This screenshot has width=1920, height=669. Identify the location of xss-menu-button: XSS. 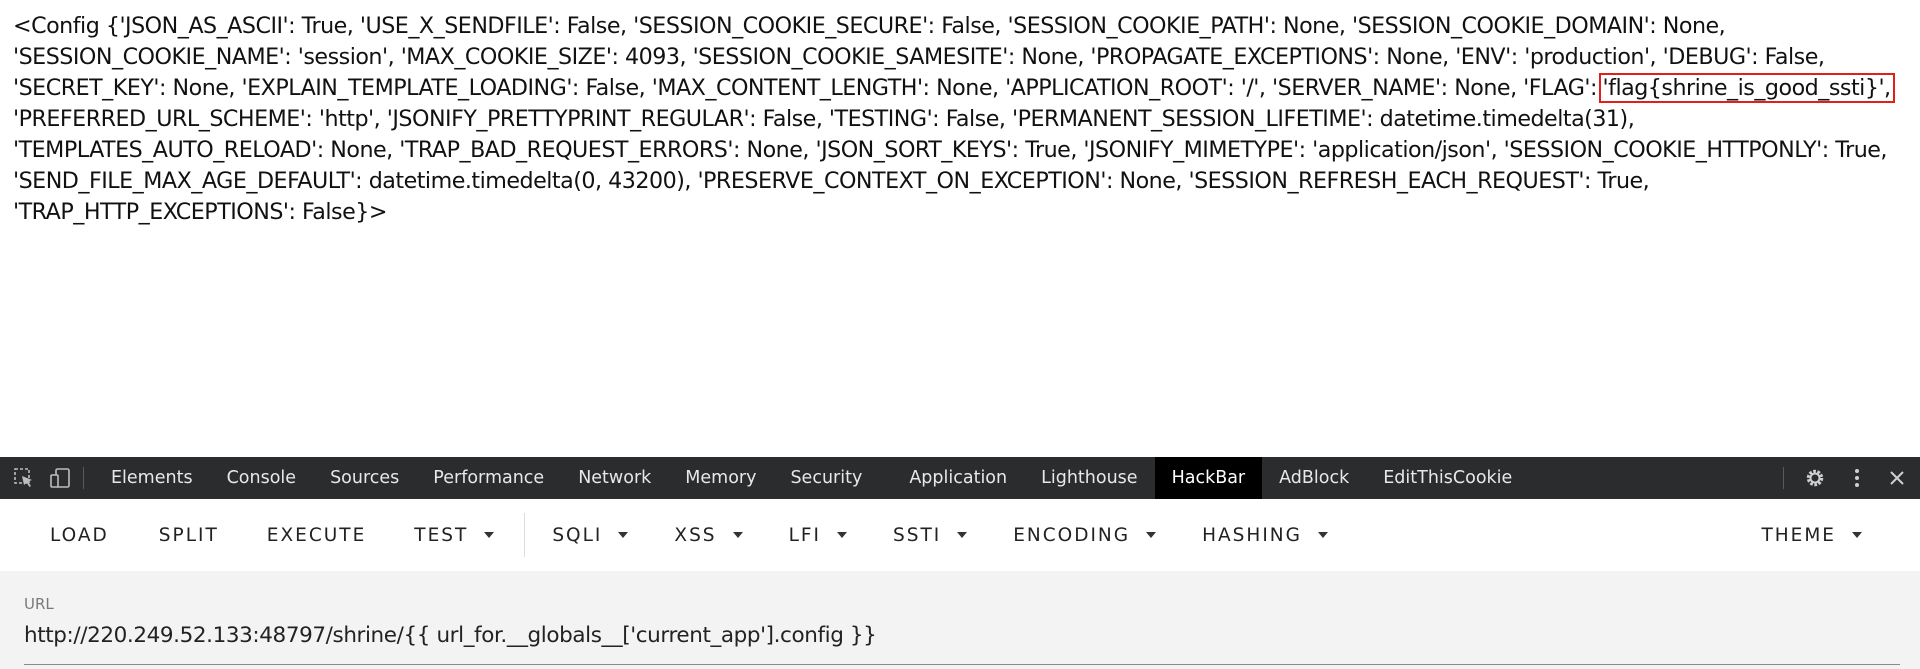
(708, 535).